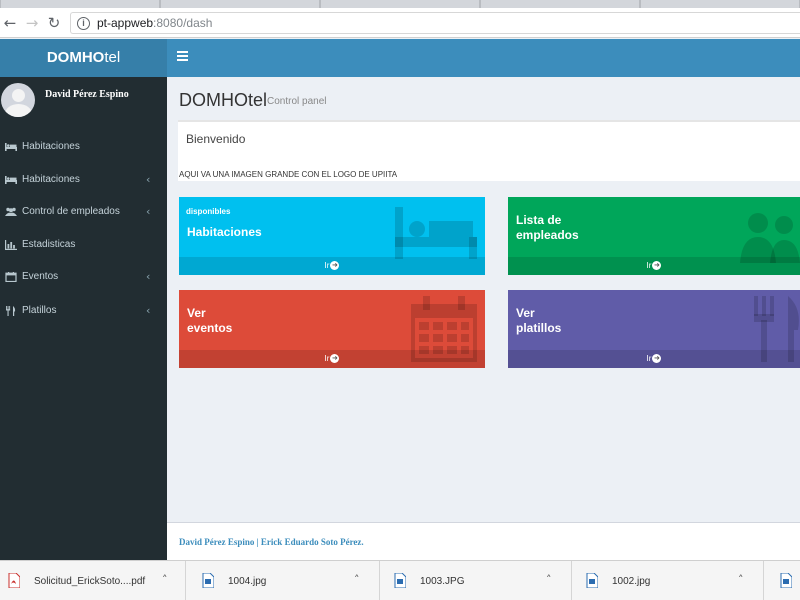 The width and height of the screenshot is (800, 600). I want to click on user-name: David Pérez Espino, so click(87, 94).